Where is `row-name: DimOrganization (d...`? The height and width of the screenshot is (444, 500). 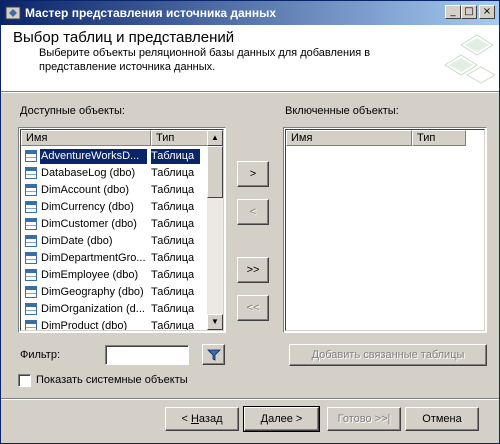 row-name: DimOrganization (d... is located at coordinates (93, 309).